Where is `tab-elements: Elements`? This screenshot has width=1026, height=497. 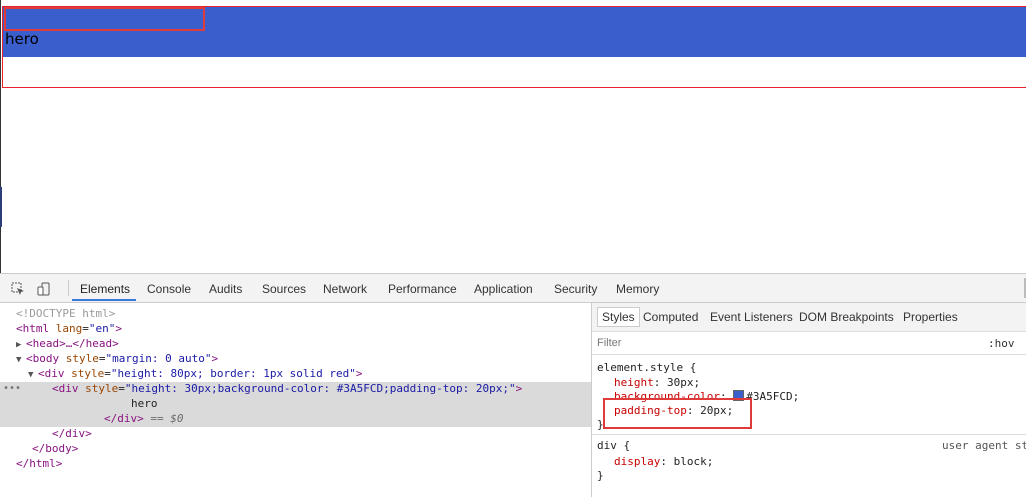 tab-elements: Elements is located at coordinates (105, 289).